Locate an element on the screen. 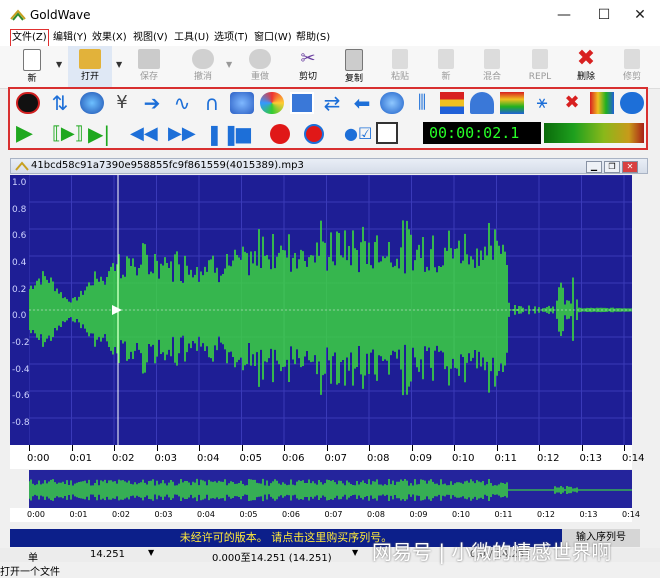 Image resolution: width=660 pixels, height=578 pixels. time-label: 0:02 is located at coordinates (123, 458).